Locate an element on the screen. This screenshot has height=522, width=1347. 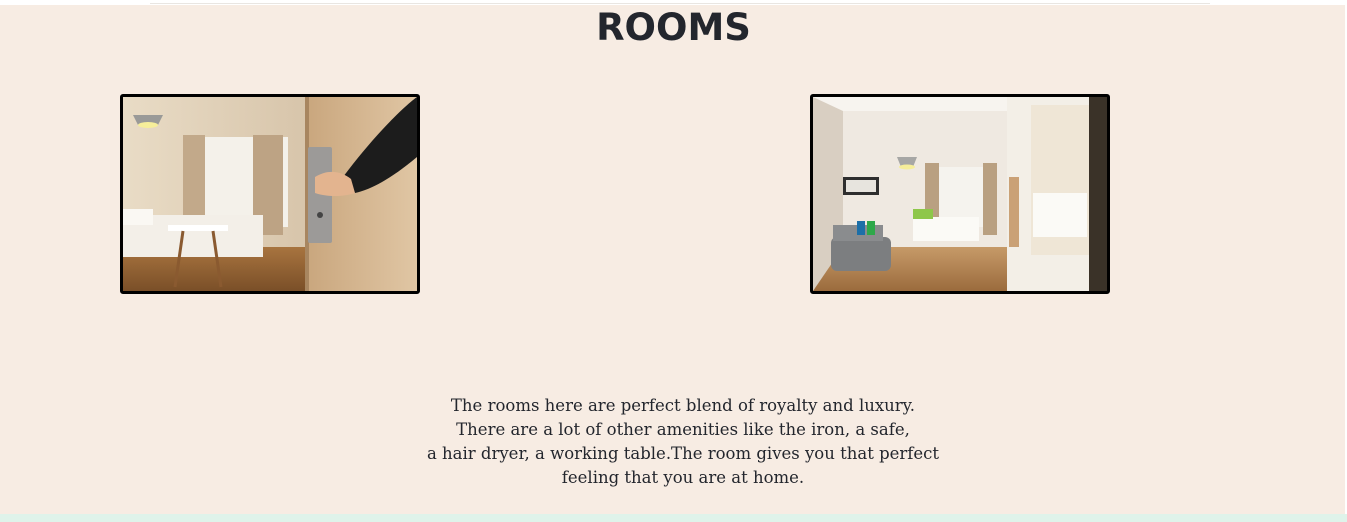
next-section-edge is located at coordinates (673, 518).